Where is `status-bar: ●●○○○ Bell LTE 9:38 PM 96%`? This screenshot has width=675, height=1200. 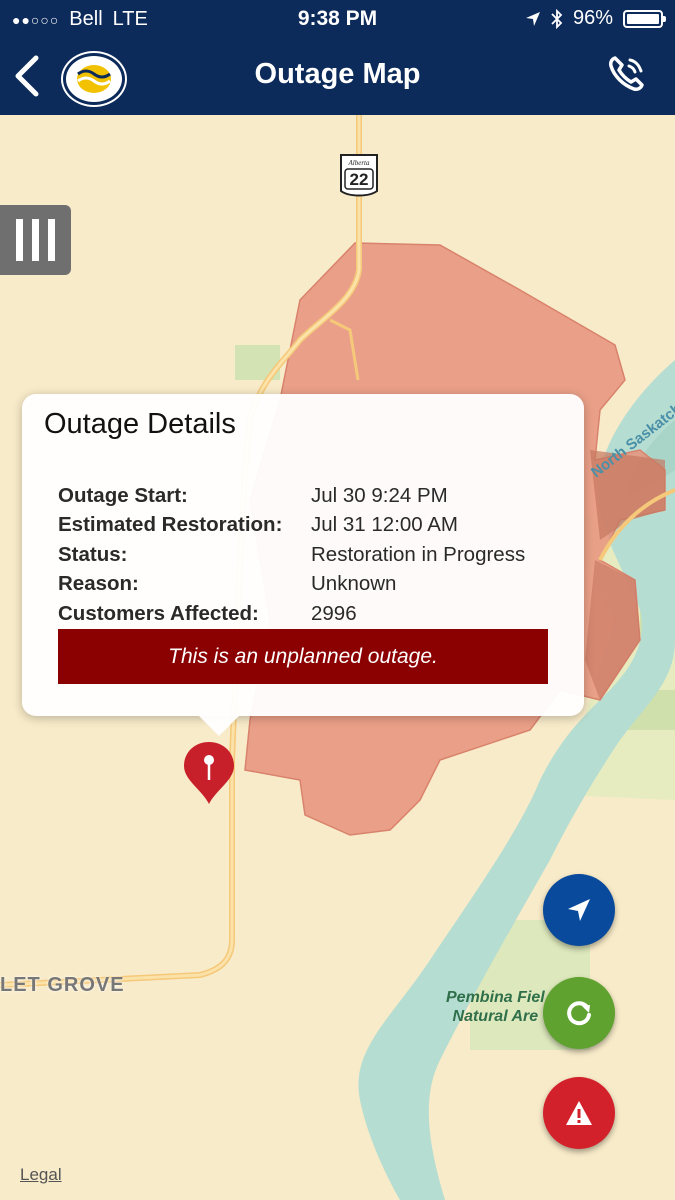 status-bar: ●●○○○ Bell LTE 9:38 PM 96% is located at coordinates (337, 19).